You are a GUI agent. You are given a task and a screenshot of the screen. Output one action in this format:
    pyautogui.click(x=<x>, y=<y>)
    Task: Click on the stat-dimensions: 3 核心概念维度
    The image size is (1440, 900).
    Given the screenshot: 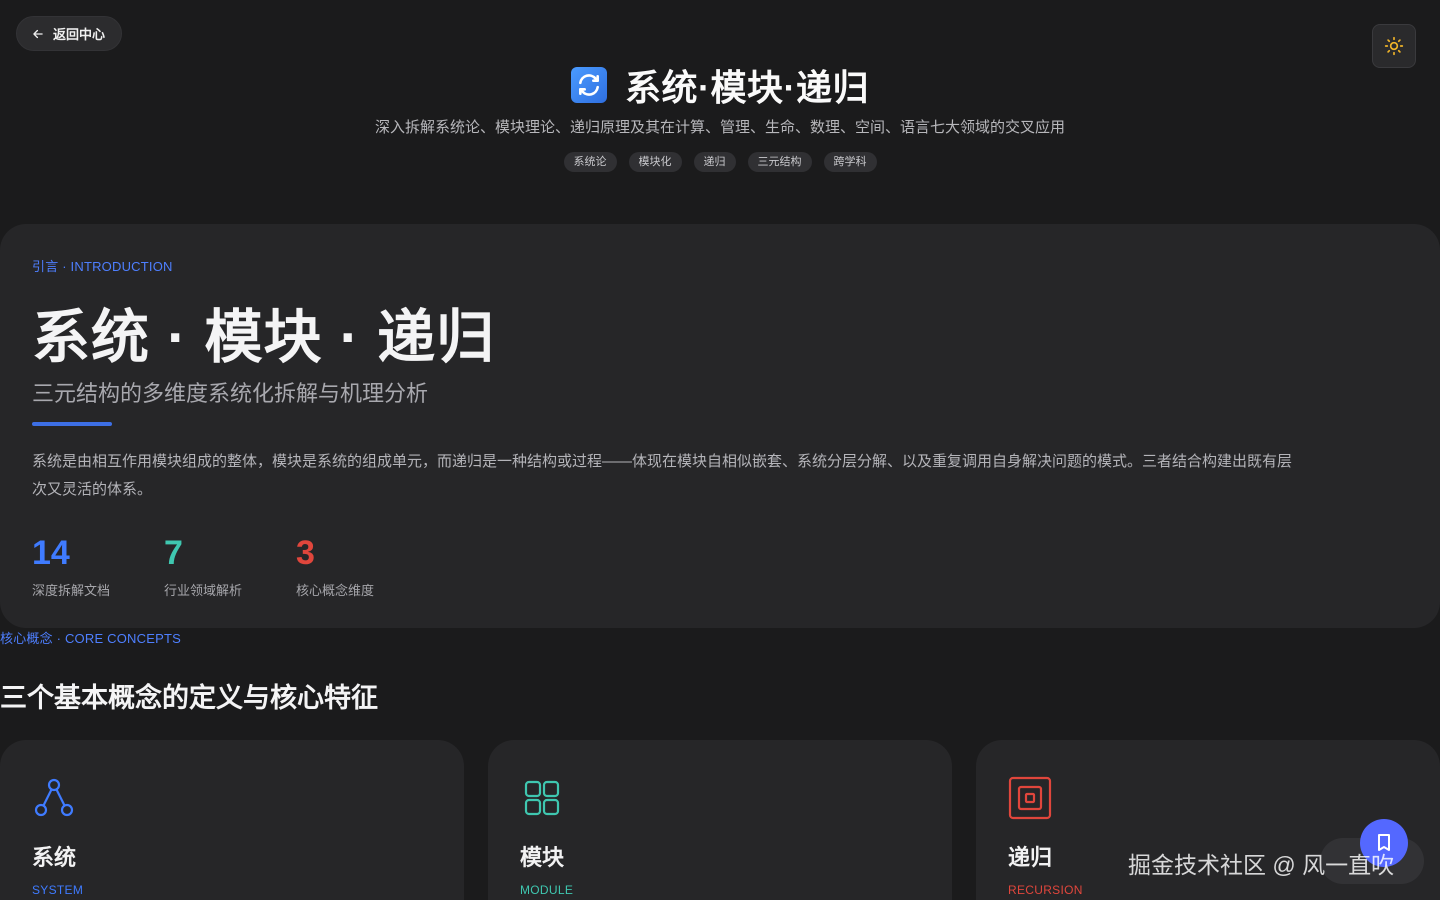 What is the action you would take?
    pyautogui.click(x=362, y=565)
    